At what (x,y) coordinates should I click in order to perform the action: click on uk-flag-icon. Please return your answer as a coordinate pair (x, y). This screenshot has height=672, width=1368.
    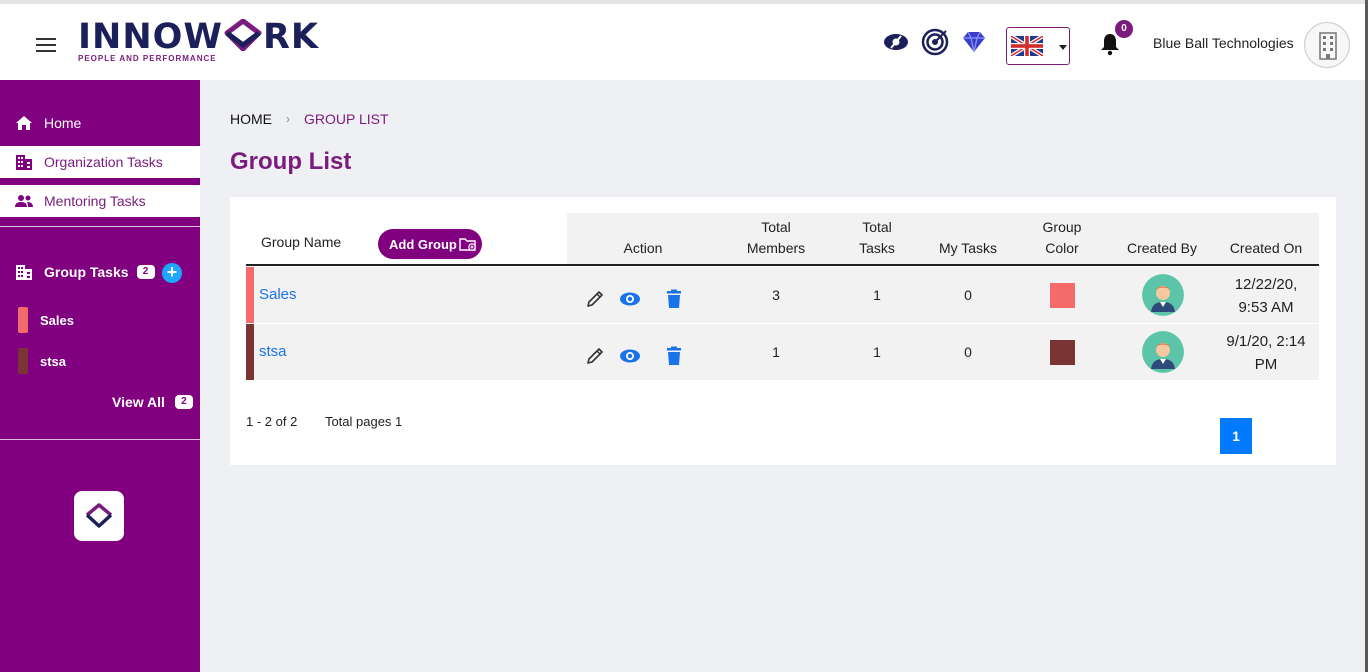
    Looking at the image, I should click on (1027, 46).